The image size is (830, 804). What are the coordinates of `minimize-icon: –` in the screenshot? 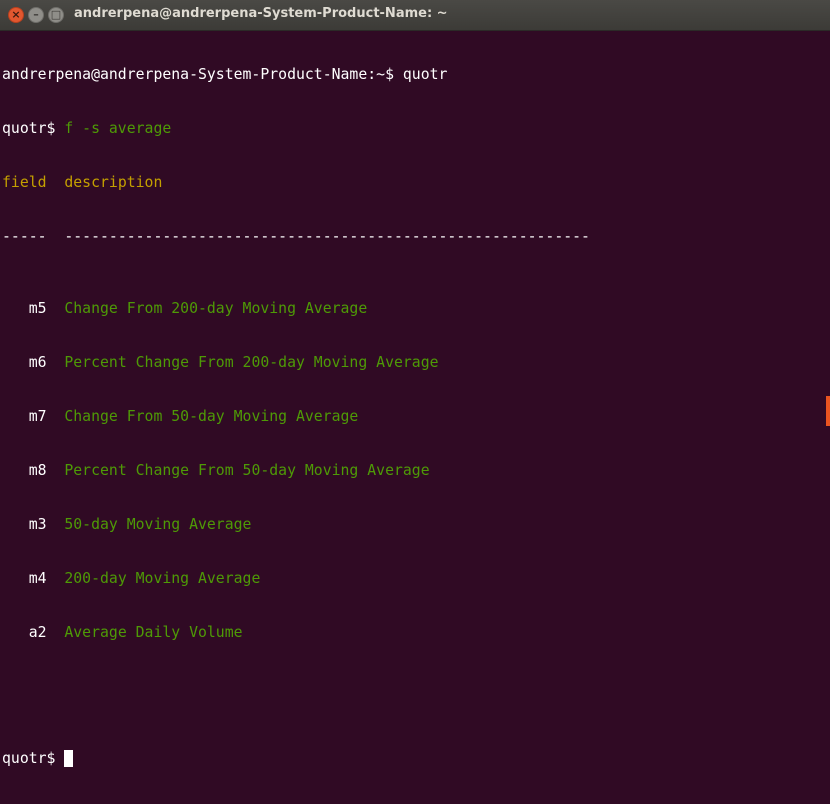 It's located at (36, 15).